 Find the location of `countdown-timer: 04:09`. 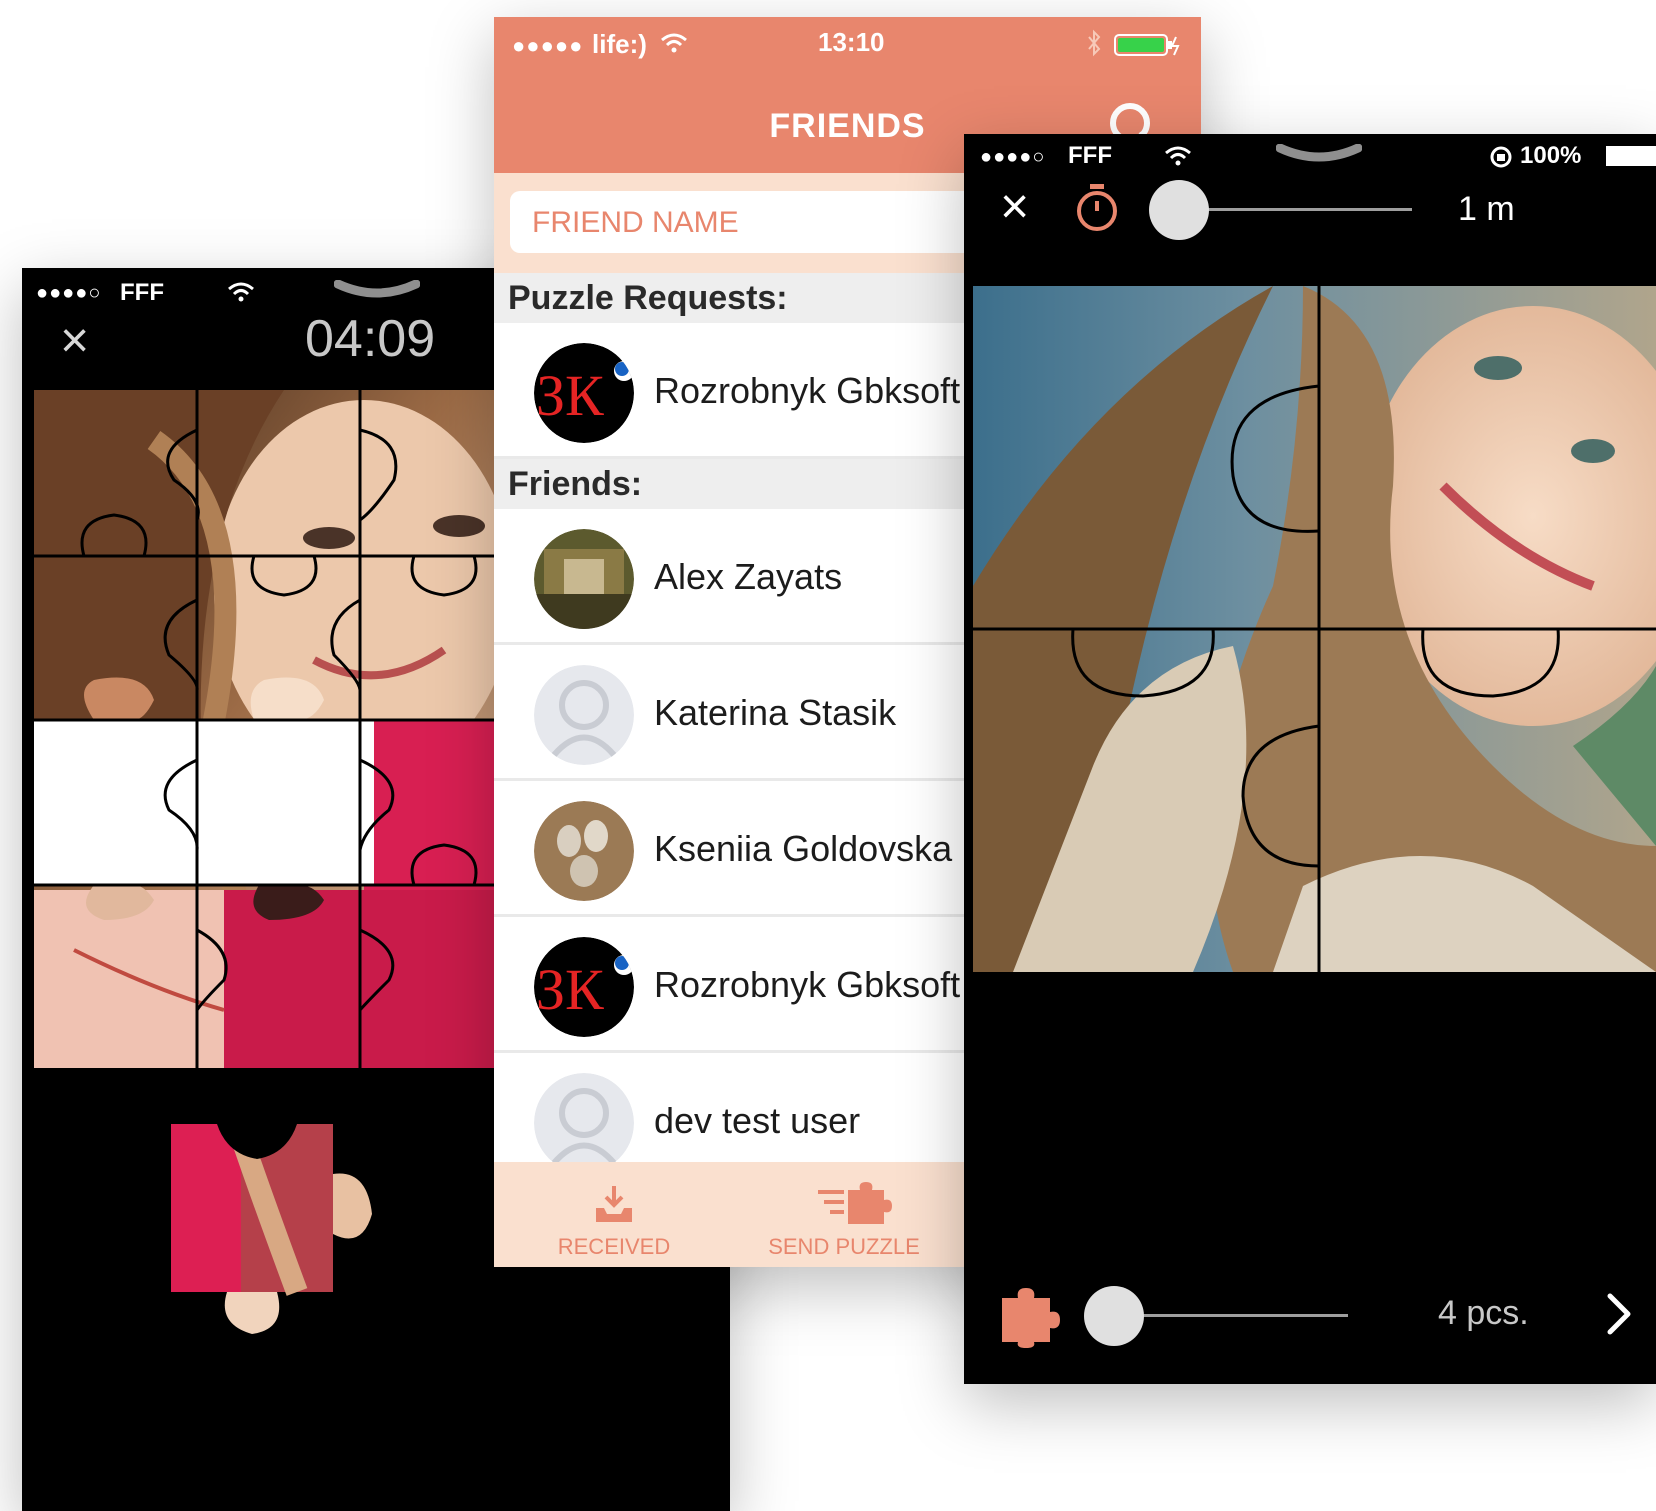

countdown-timer: 04:09 is located at coordinates (370, 339).